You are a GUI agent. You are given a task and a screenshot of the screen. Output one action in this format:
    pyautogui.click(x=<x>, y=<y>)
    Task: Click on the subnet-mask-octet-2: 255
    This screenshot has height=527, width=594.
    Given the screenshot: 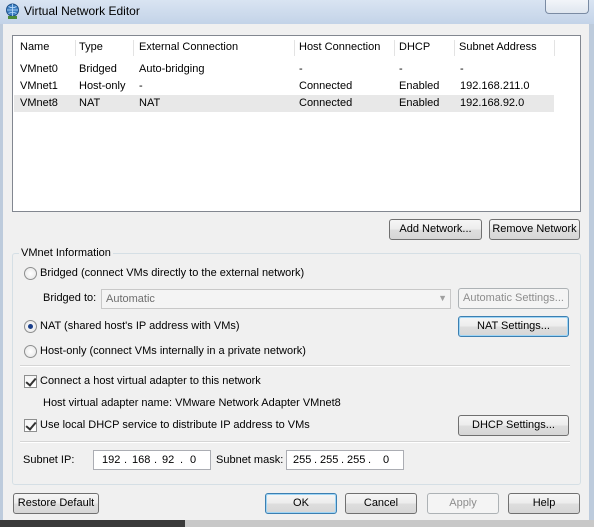 What is the action you would take?
    pyautogui.click(x=329, y=460)
    